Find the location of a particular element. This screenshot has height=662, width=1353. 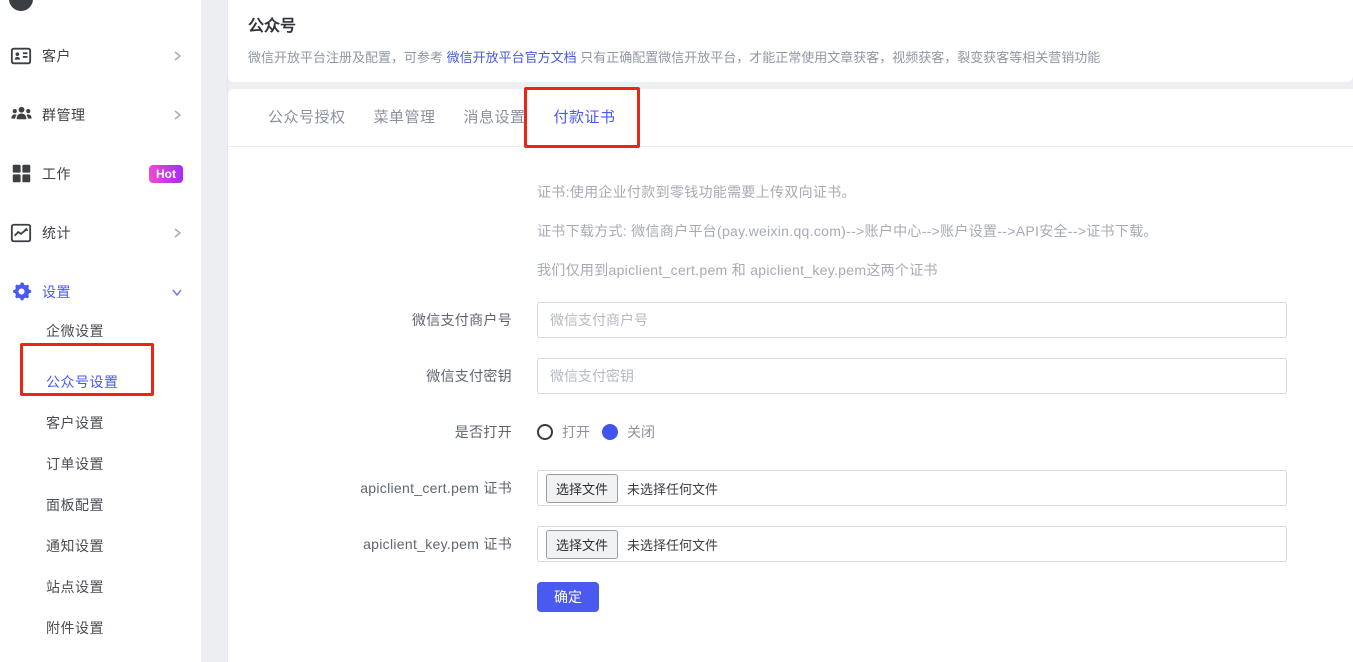

pay-secret-row: 微信支付密钥 is located at coordinates (790, 376).